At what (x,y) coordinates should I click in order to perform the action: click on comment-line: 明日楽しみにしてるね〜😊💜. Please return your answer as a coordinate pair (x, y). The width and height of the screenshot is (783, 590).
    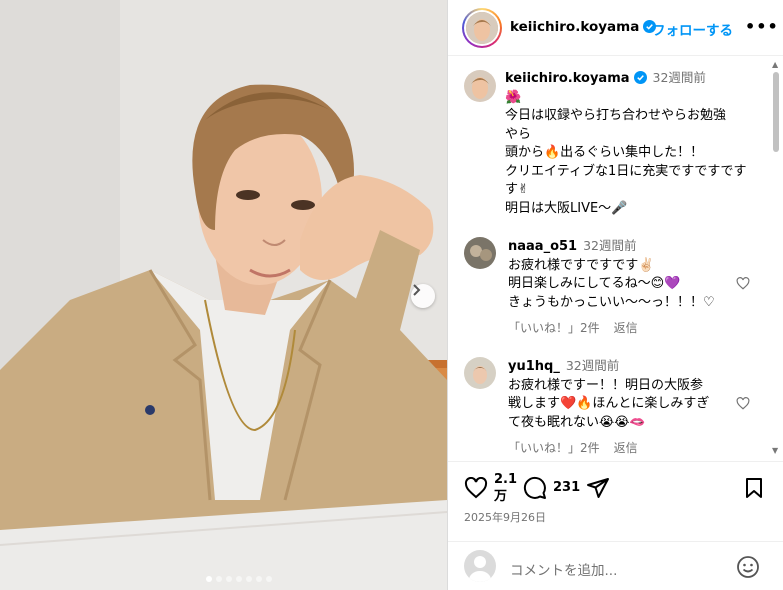
    Looking at the image, I should click on (594, 283).